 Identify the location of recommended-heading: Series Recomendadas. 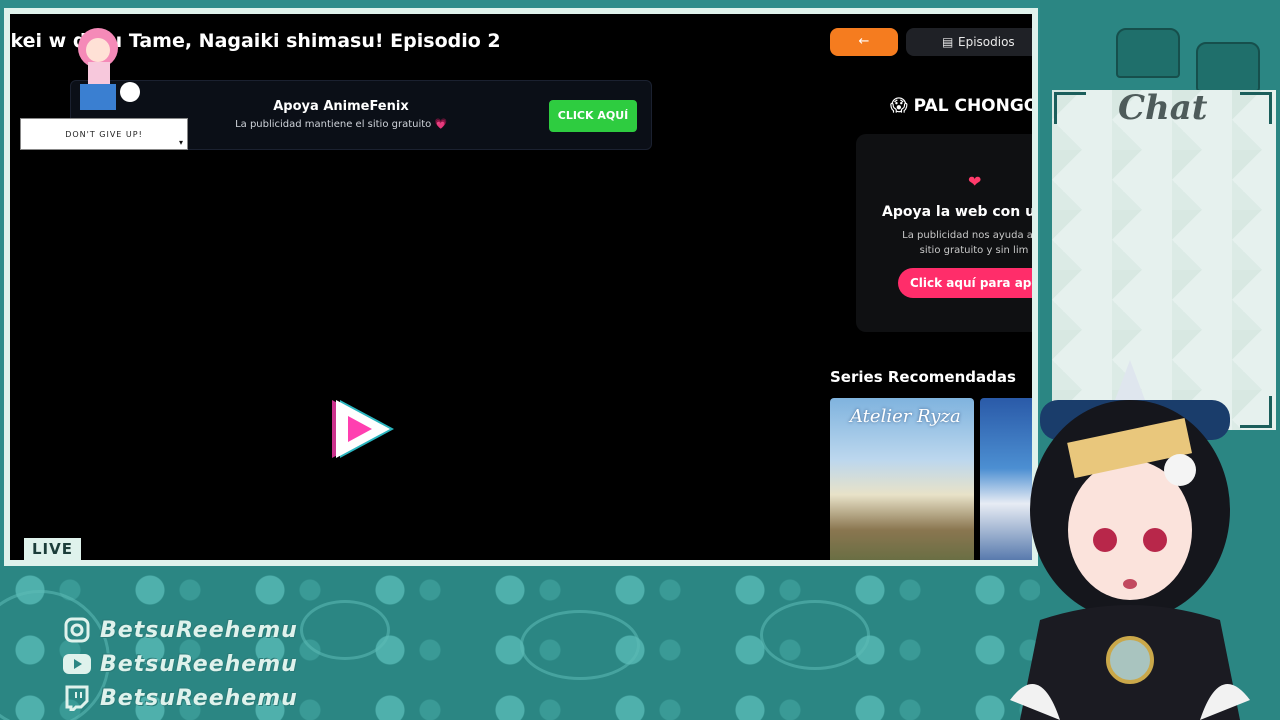
(923, 377).